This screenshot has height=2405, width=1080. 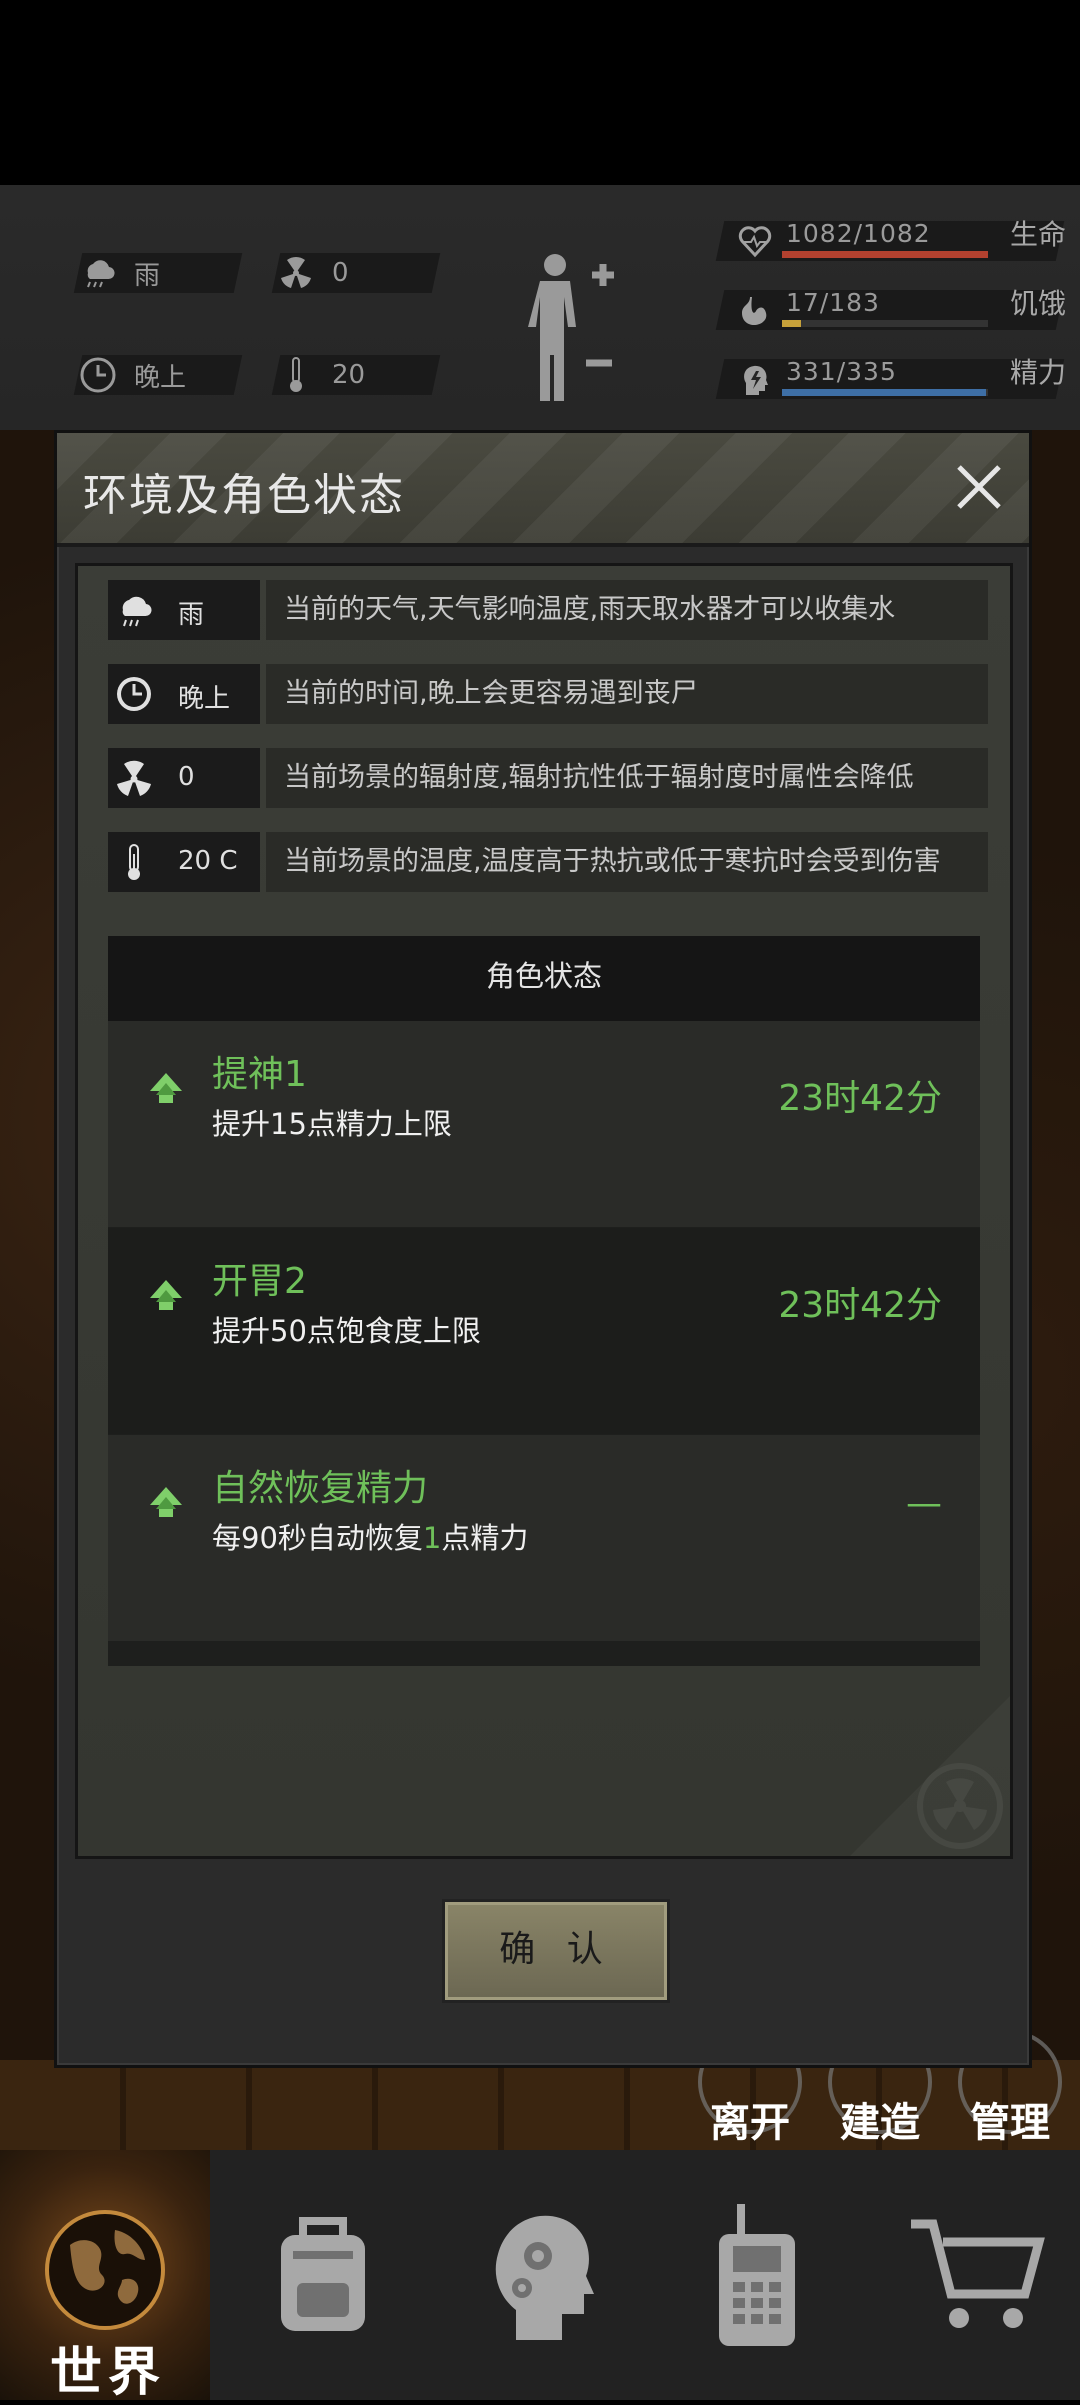 What do you see at coordinates (755, 242) in the screenshot?
I see `heart-pulse-icon` at bounding box center [755, 242].